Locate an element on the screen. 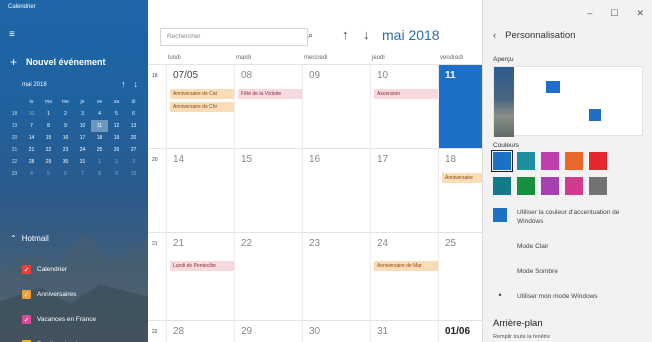 The image size is (652, 342). day-cell: 17 is located at coordinates (404, 190).